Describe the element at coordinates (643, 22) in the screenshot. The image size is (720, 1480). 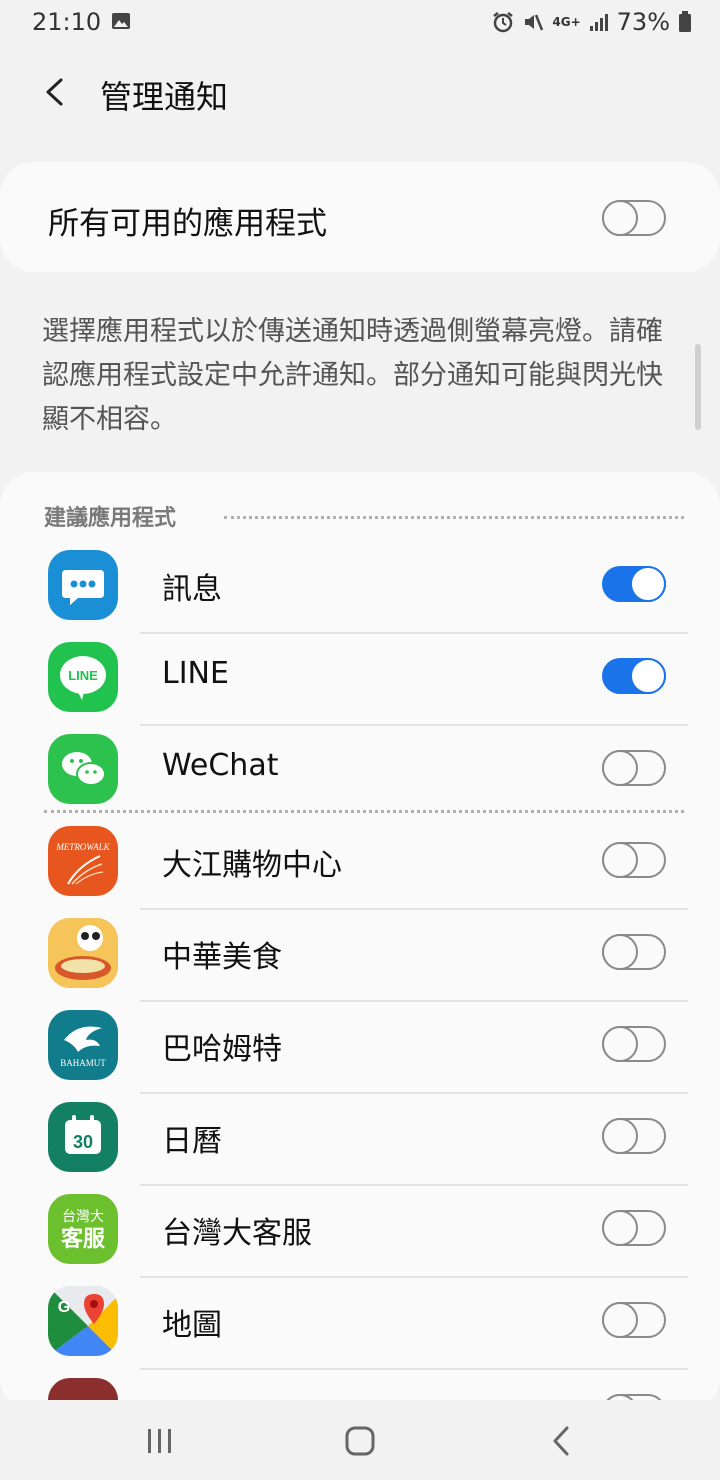
I see `battery-percent: 73%` at that location.